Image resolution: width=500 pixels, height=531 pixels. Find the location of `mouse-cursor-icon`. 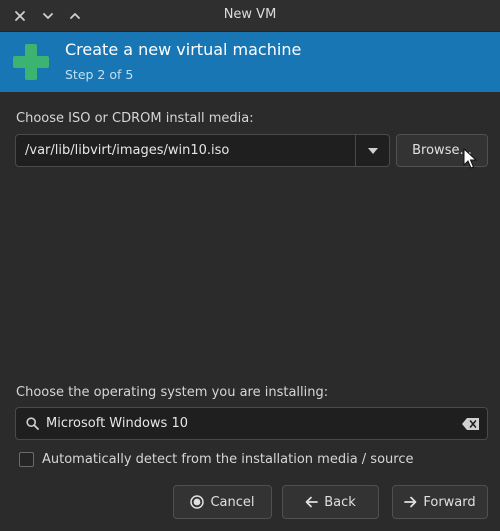

mouse-cursor-icon is located at coordinates (470, 158).